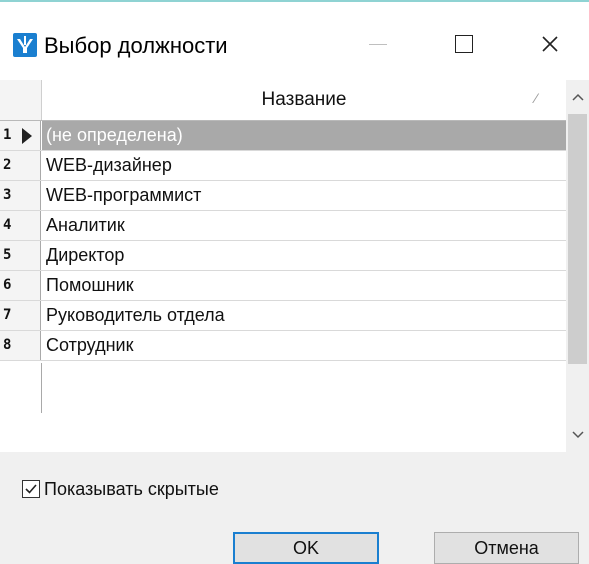  I want to click on current-row-pointer-icon, so click(27, 136).